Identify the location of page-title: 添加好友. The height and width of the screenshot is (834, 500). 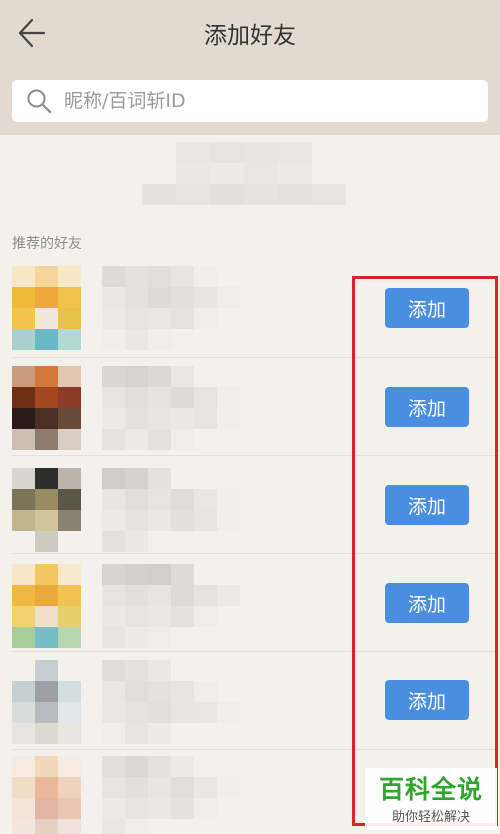
(250, 36).